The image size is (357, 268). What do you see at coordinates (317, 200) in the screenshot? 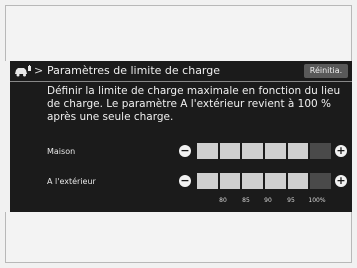
I see `scale-tick: 100%` at bounding box center [317, 200].